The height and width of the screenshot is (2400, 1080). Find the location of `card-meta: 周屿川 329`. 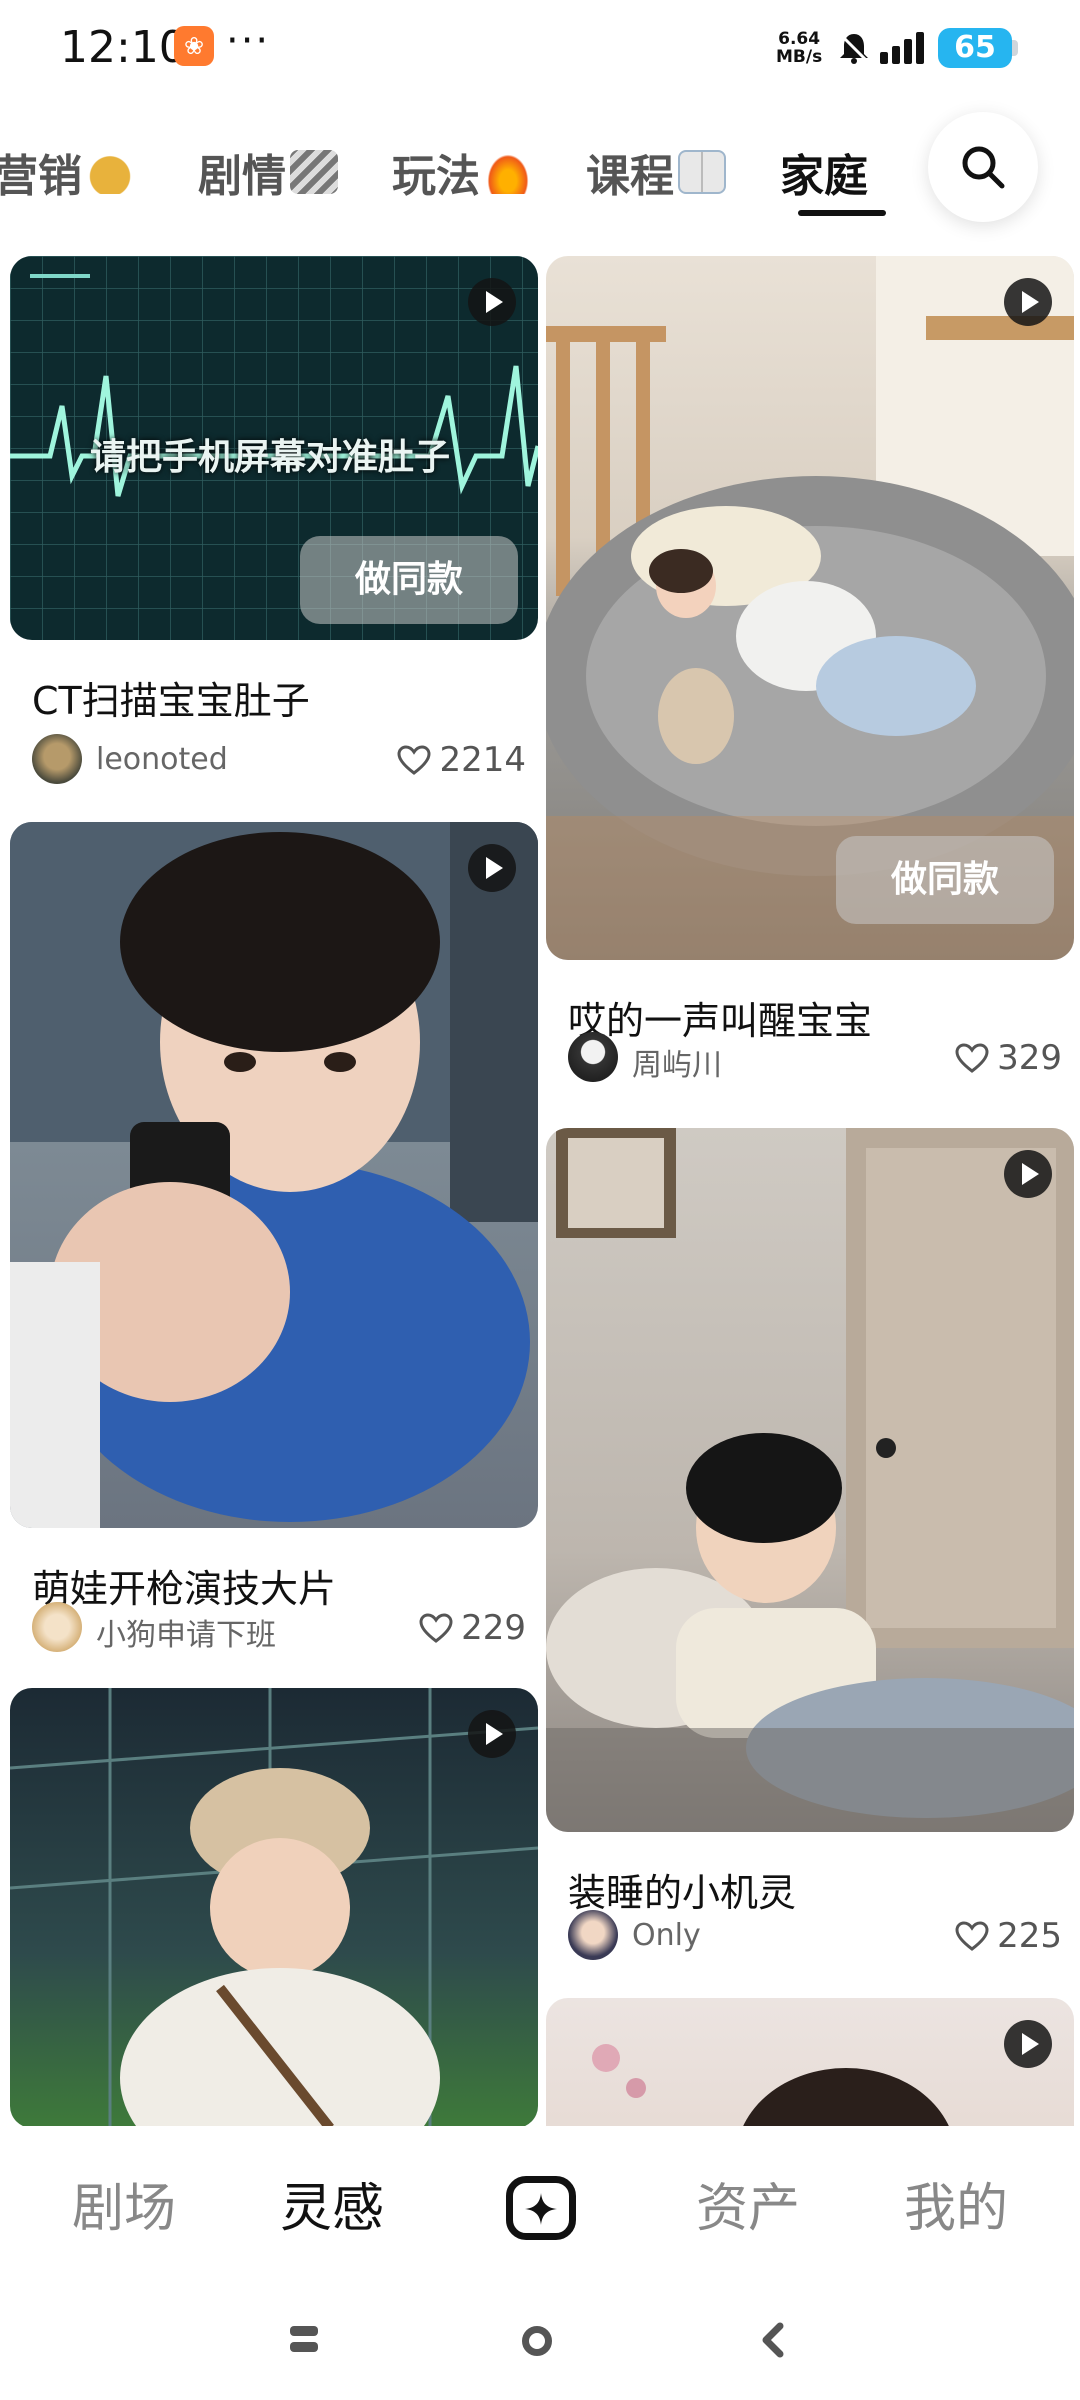

card-meta: 周屿川 329 is located at coordinates (815, 1058).